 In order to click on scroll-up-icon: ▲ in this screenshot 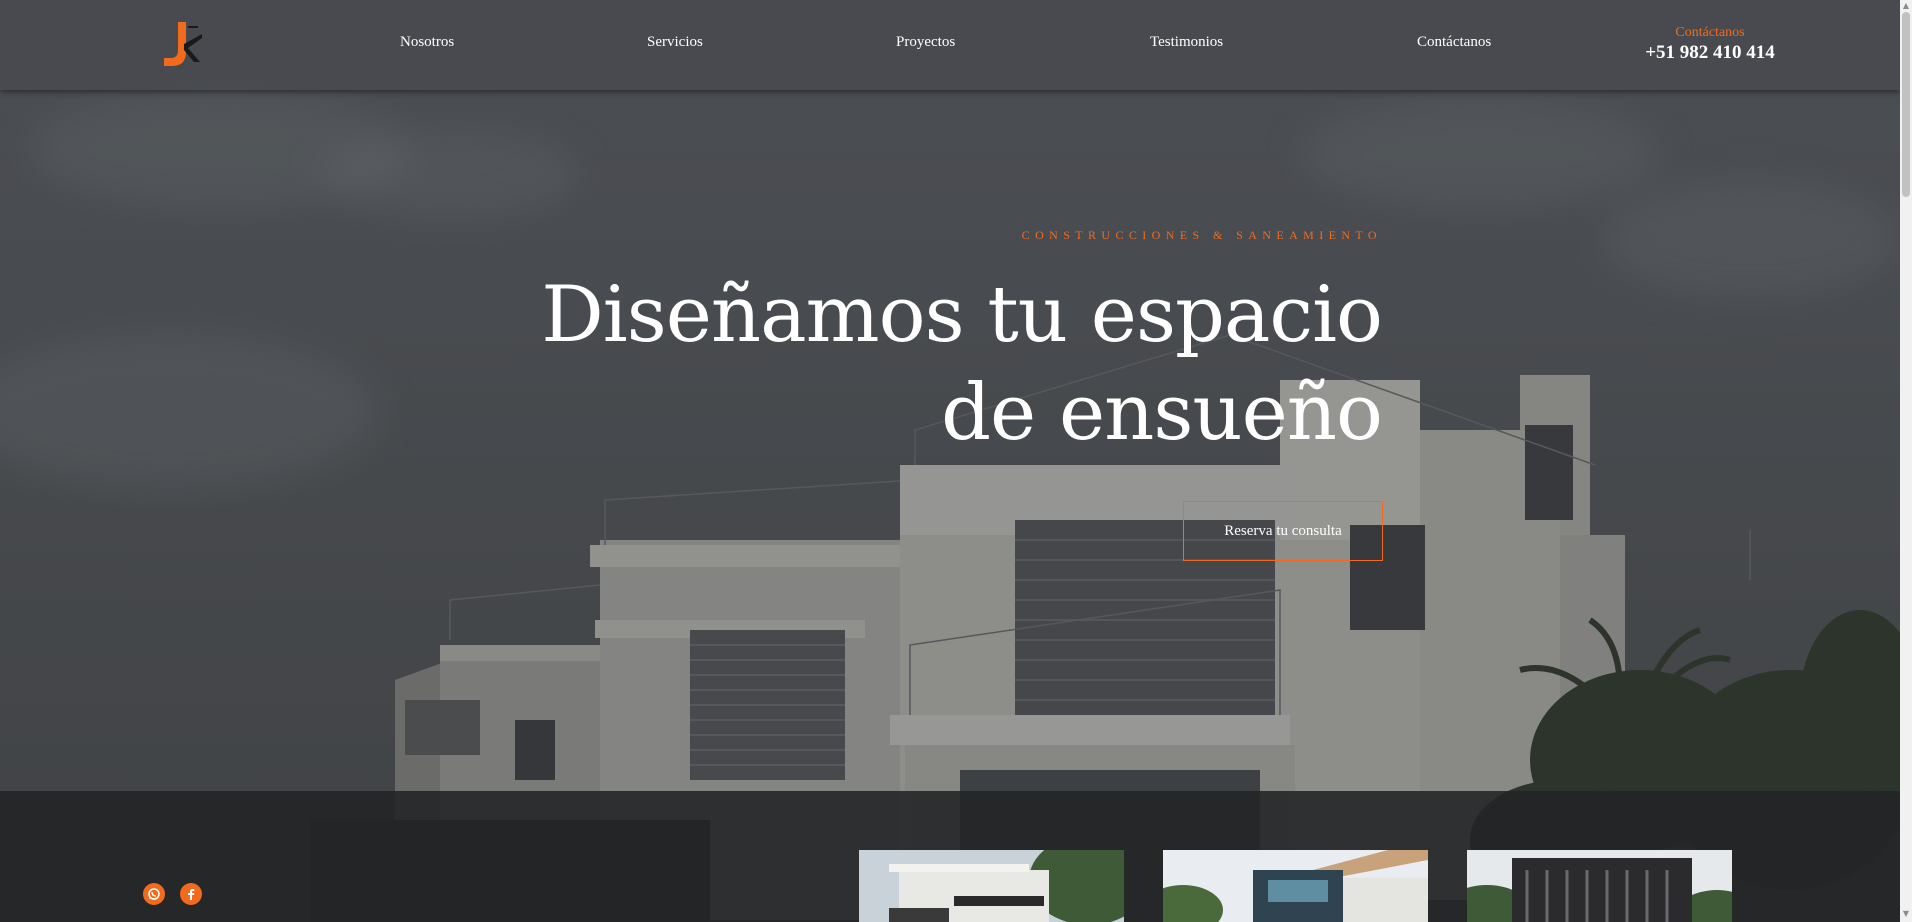, I will do `click(1906, 6)`.